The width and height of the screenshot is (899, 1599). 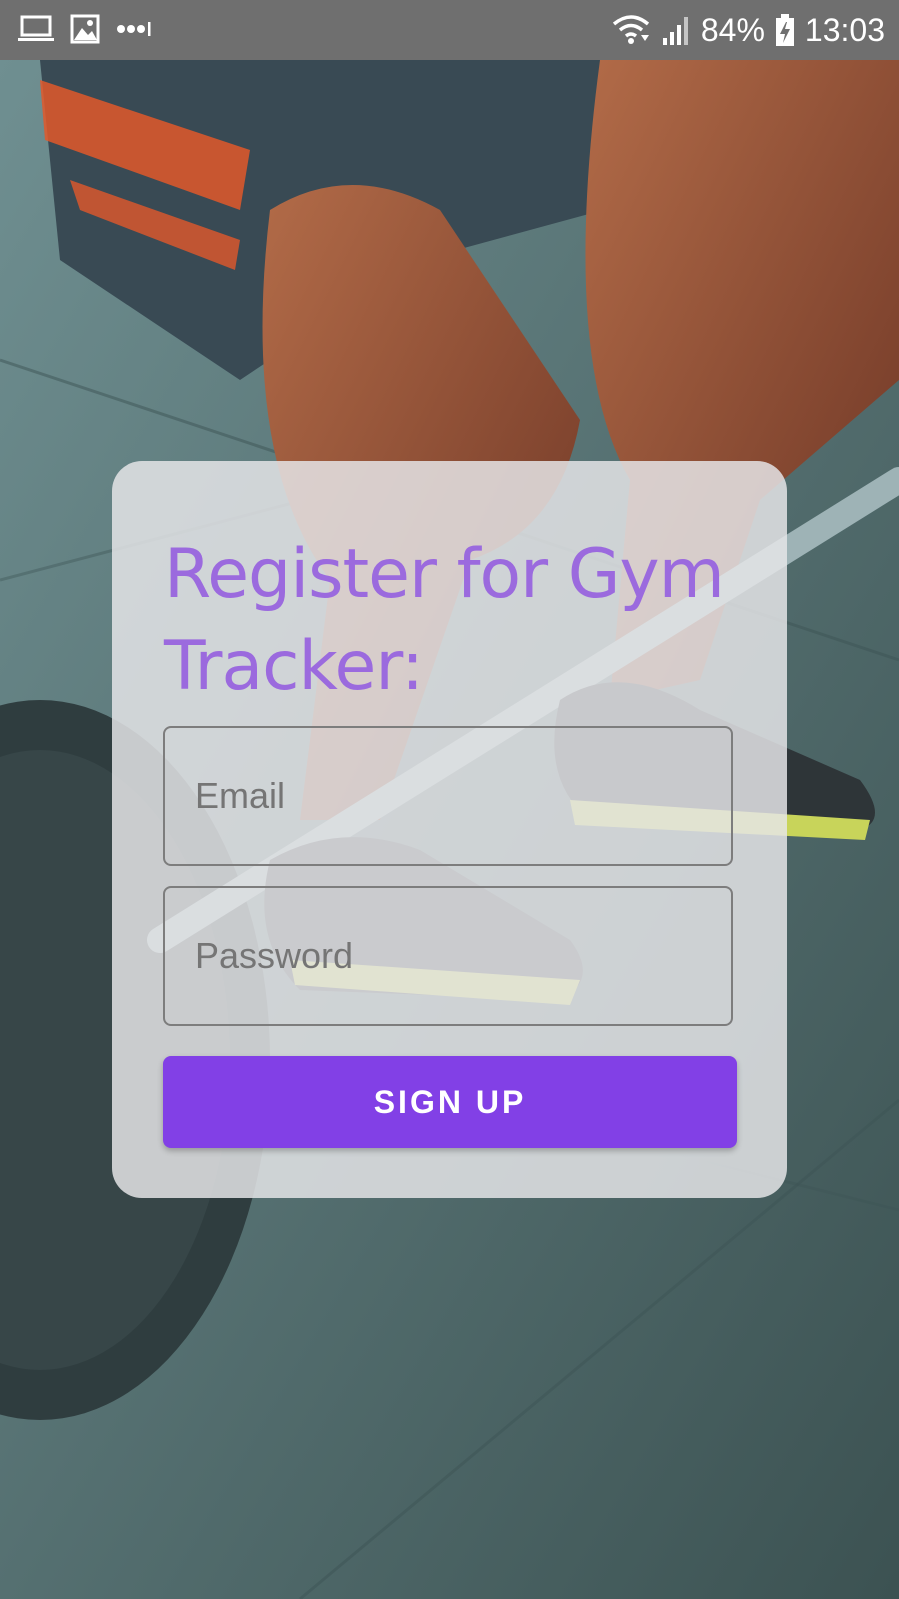 I want to click on wifi-icon, so click(x=630, y=29).